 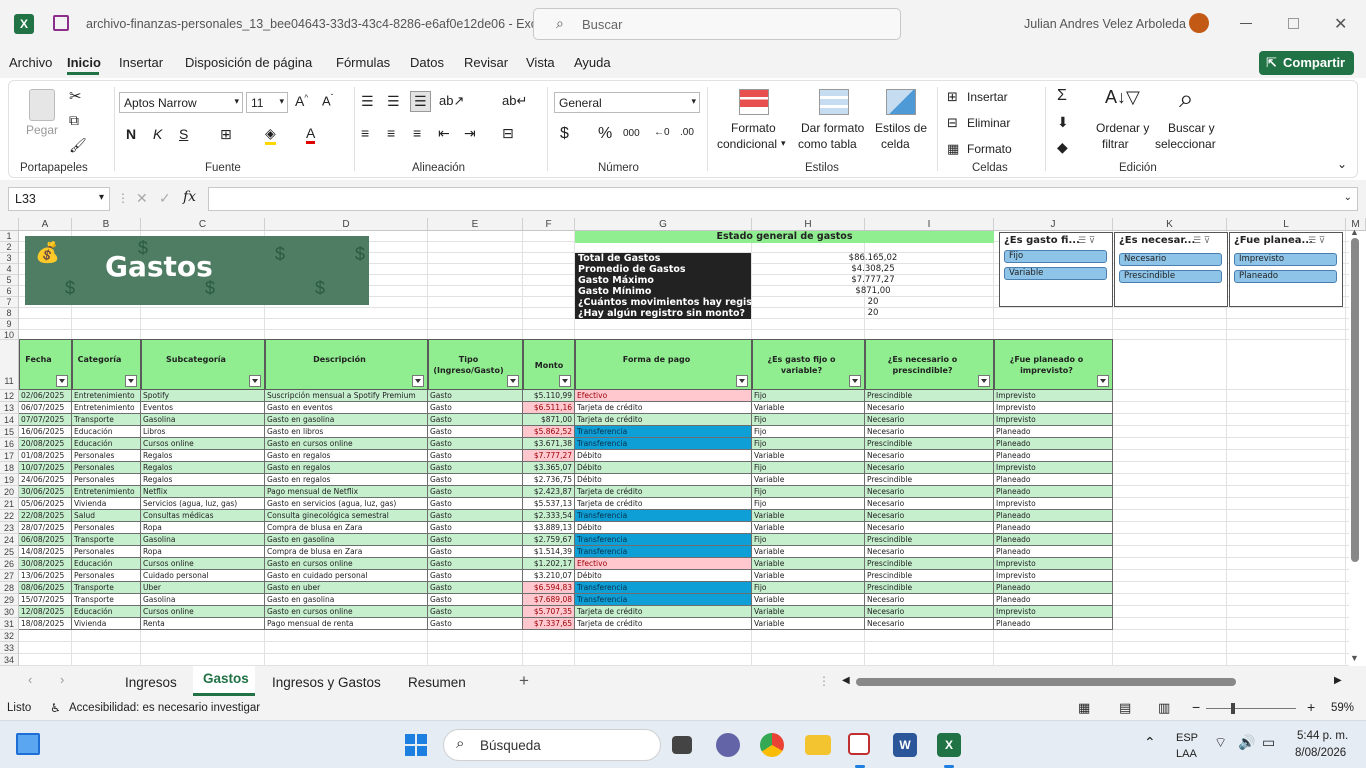 What do you see at coordinates (717, 24) in the screenshot?
I see `search-box: ⌕ Buscar` at bounding box center [717, 24].